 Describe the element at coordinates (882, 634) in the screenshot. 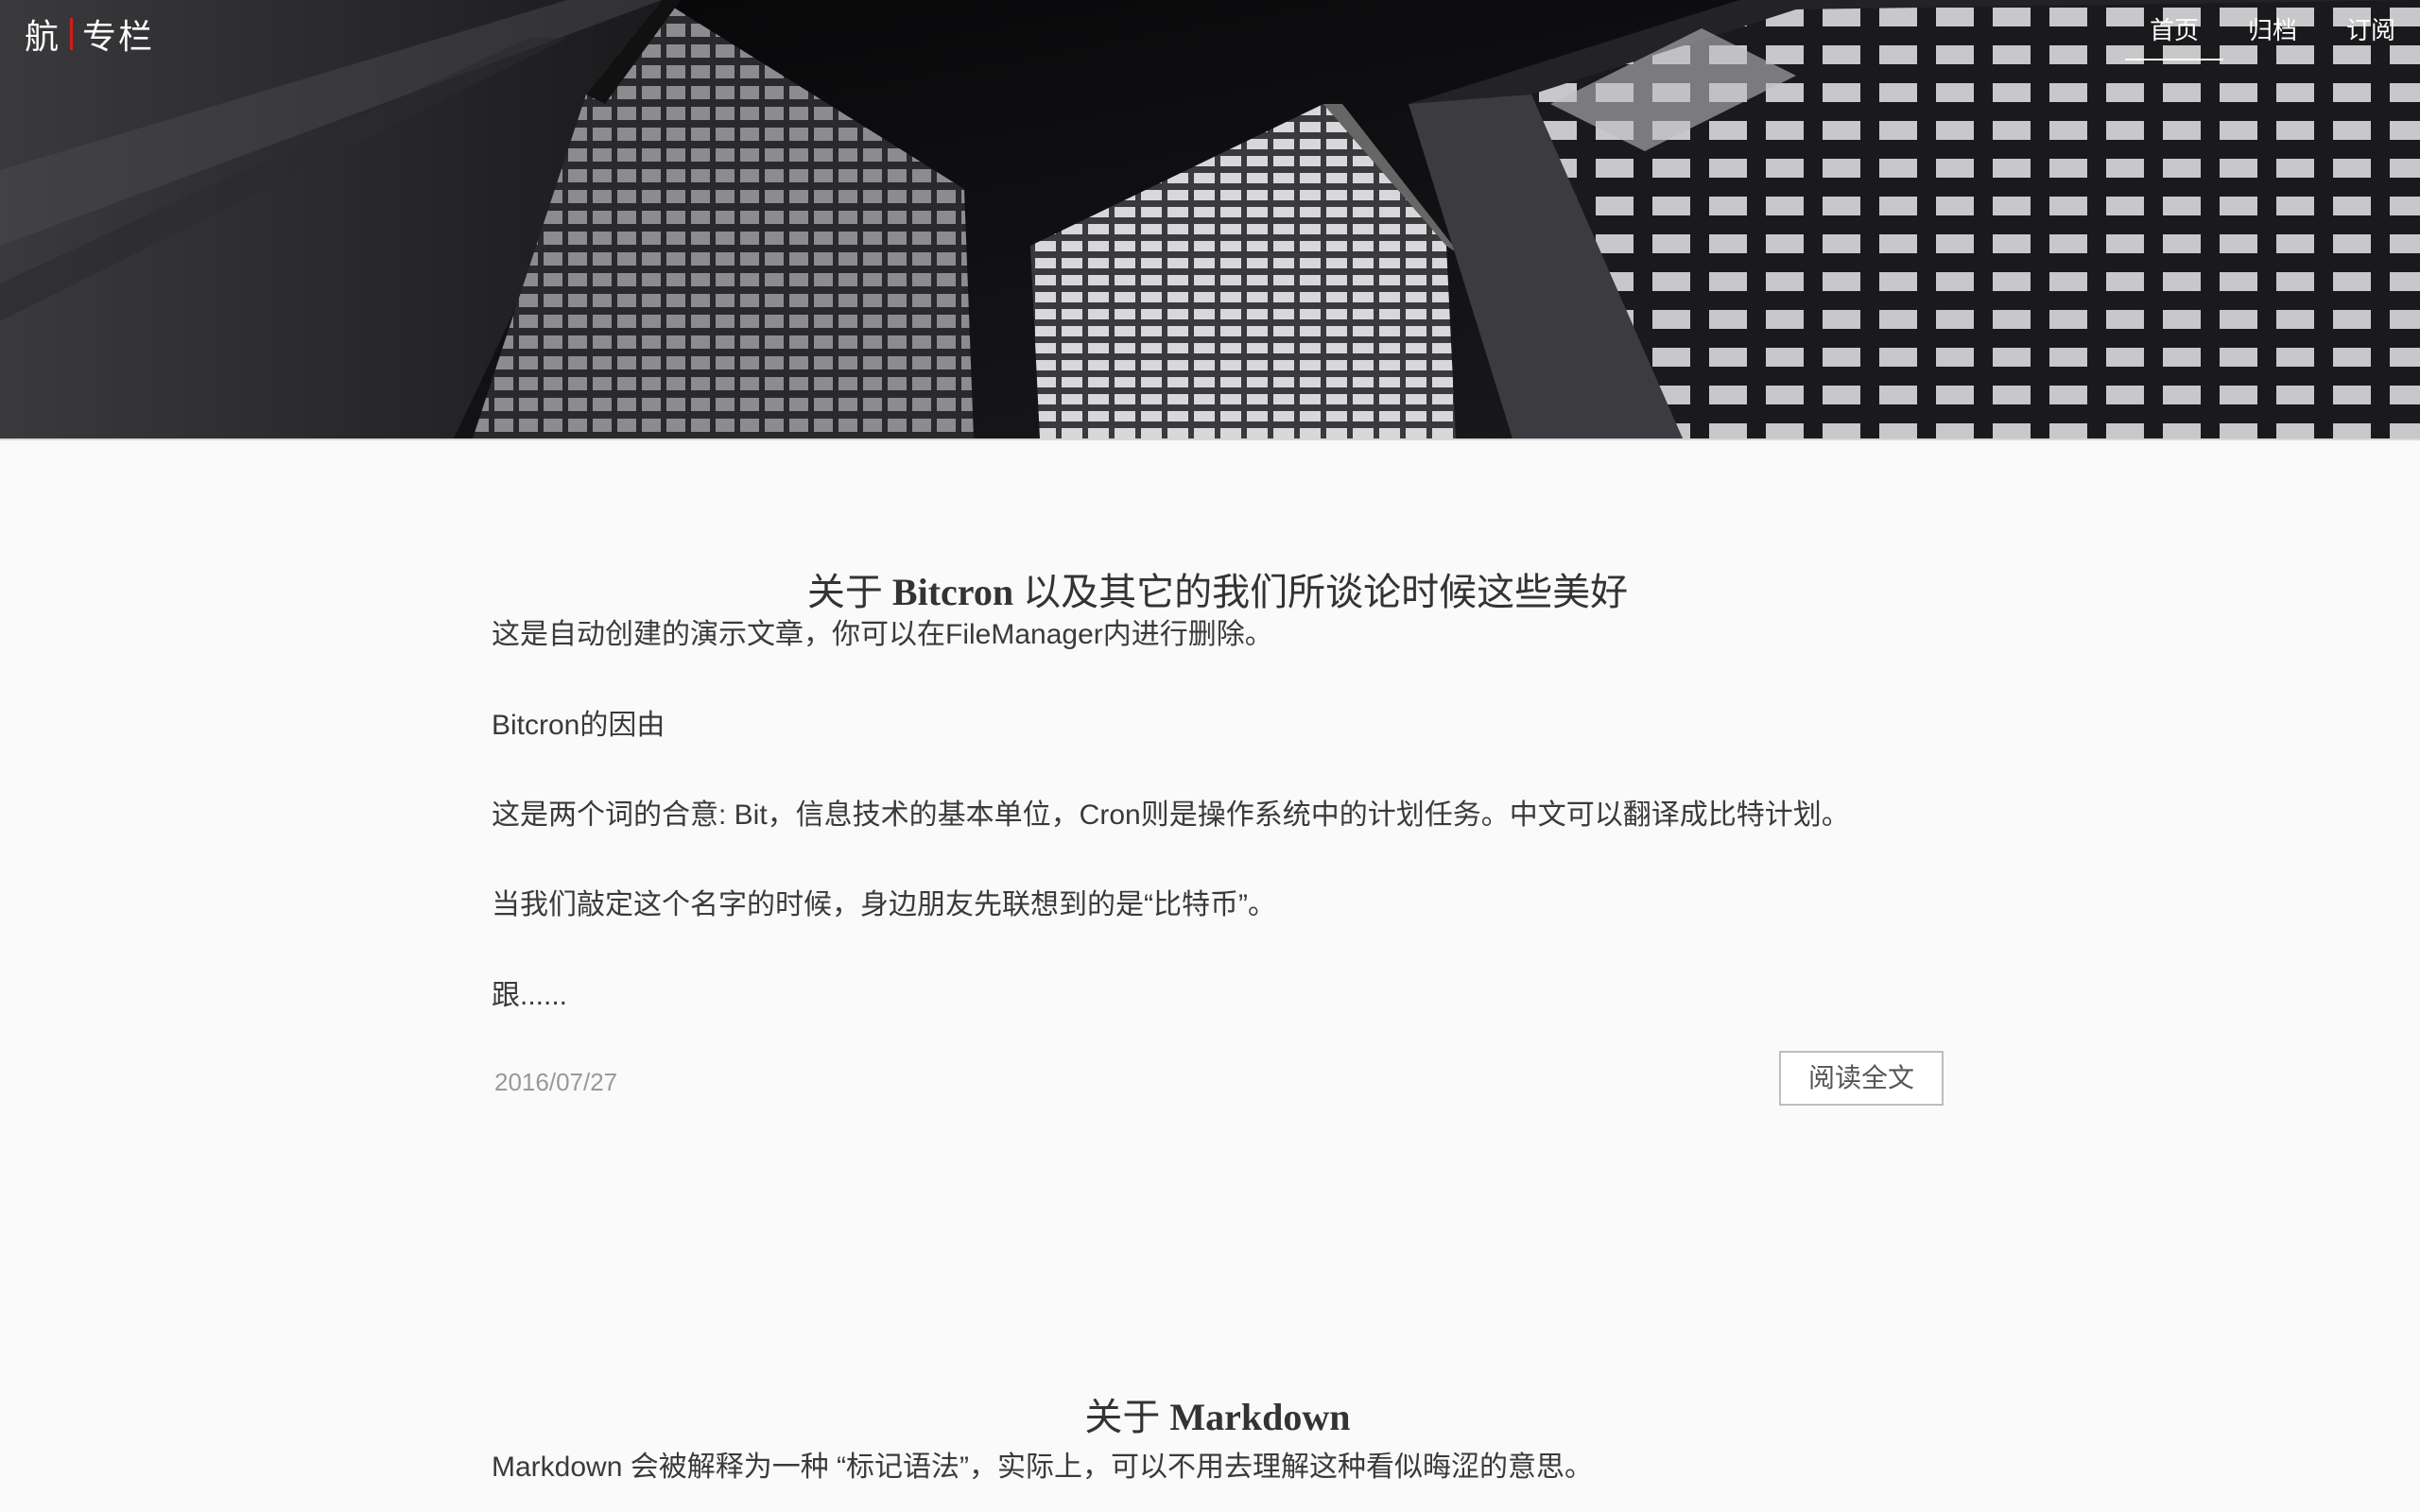

I see `post-paragraph: 这是自动创建的演示文章，你可以在FileManager内进行删除。` at that location.